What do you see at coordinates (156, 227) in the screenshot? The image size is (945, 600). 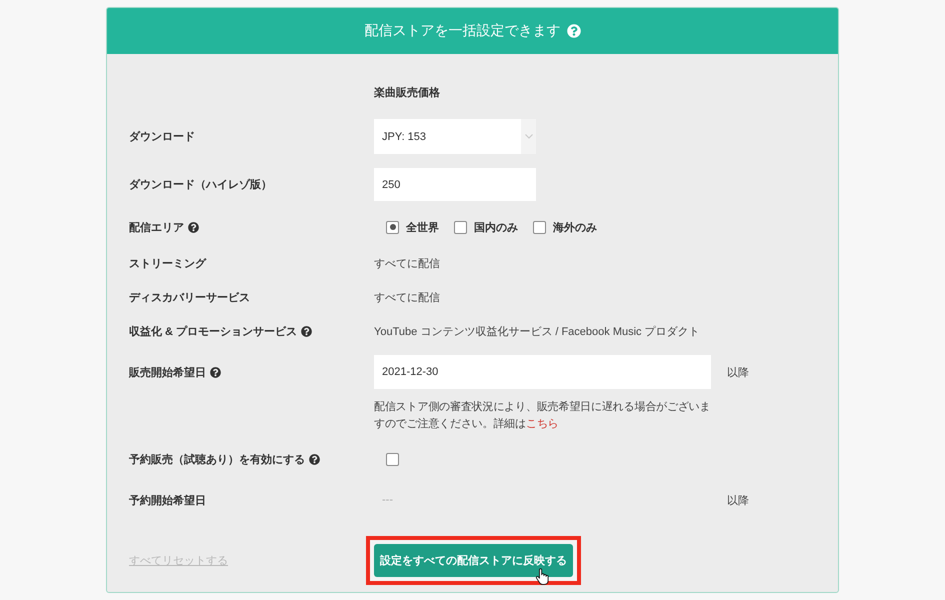 I see `field-label: 配信エリア` at bounding box center [156, 227].